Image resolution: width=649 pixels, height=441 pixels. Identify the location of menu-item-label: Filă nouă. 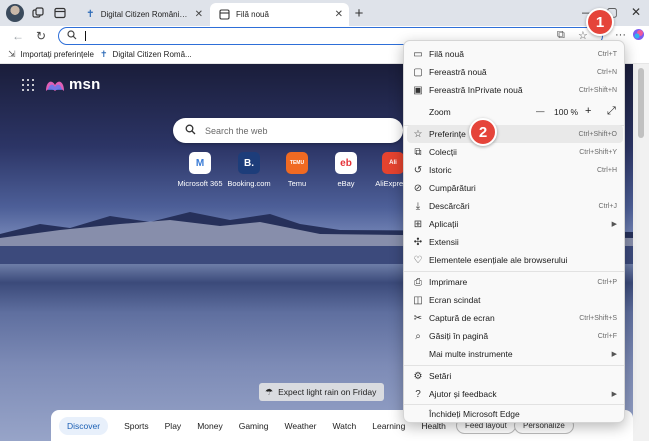
(446, 54).